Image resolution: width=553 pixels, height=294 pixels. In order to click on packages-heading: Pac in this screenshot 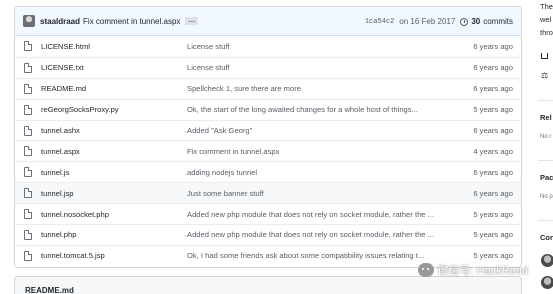, I will do `click(546, 177)`.